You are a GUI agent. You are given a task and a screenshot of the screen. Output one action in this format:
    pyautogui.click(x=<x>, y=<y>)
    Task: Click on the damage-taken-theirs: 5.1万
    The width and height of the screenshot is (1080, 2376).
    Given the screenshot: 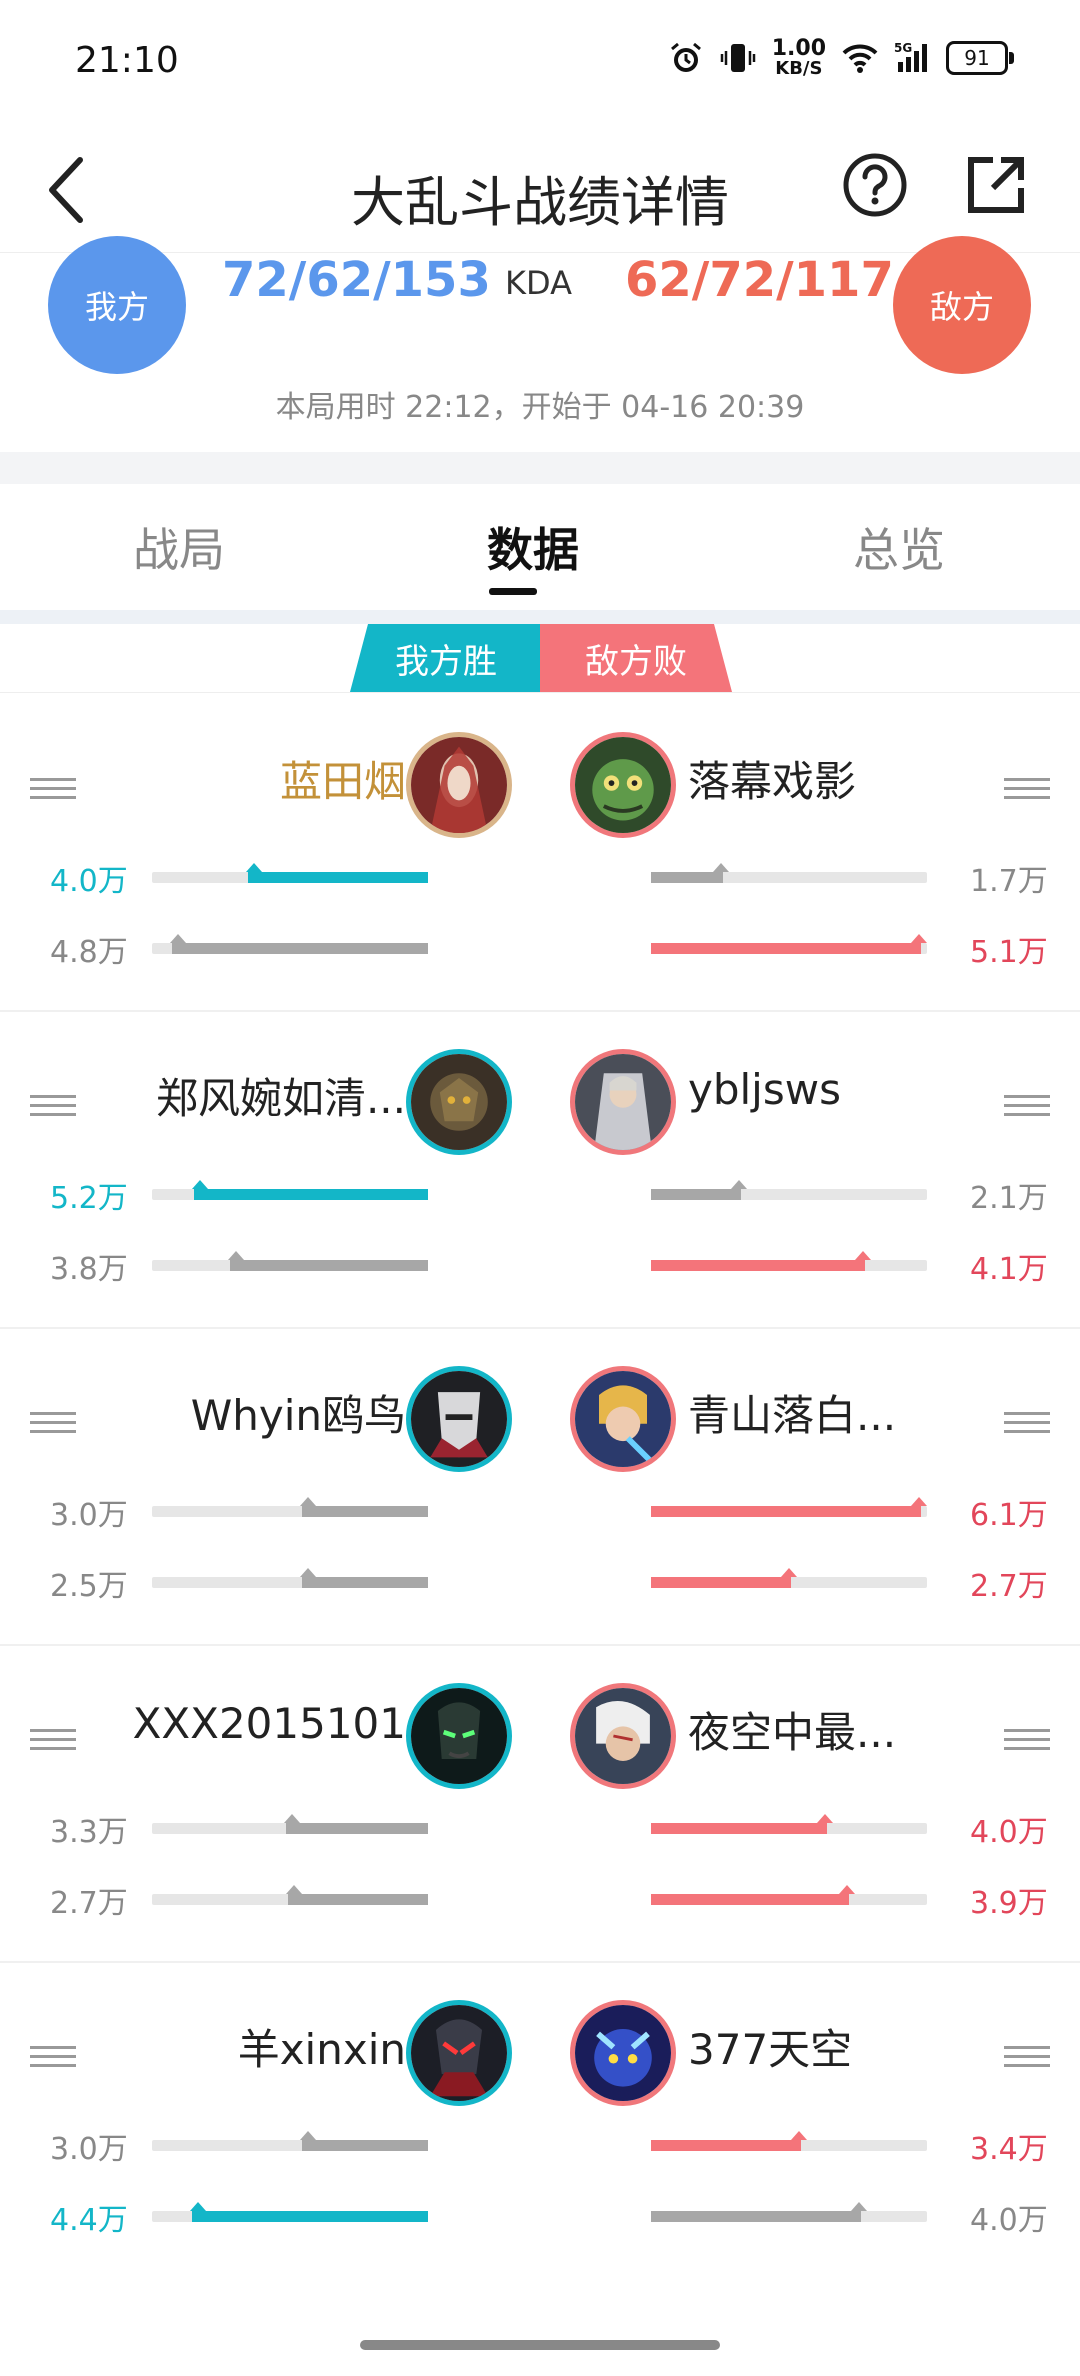 What is the action you would take?
    pyautogui.click(x=1009, y=952)
    